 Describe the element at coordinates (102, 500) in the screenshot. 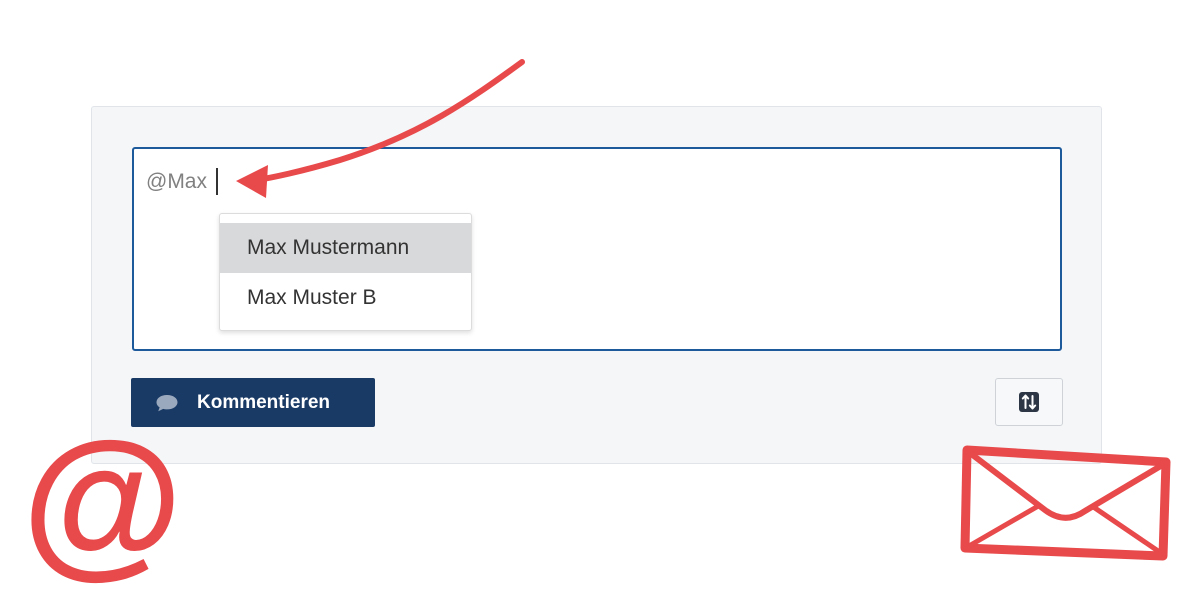

I see `at-symbol-icon: @` at that location.